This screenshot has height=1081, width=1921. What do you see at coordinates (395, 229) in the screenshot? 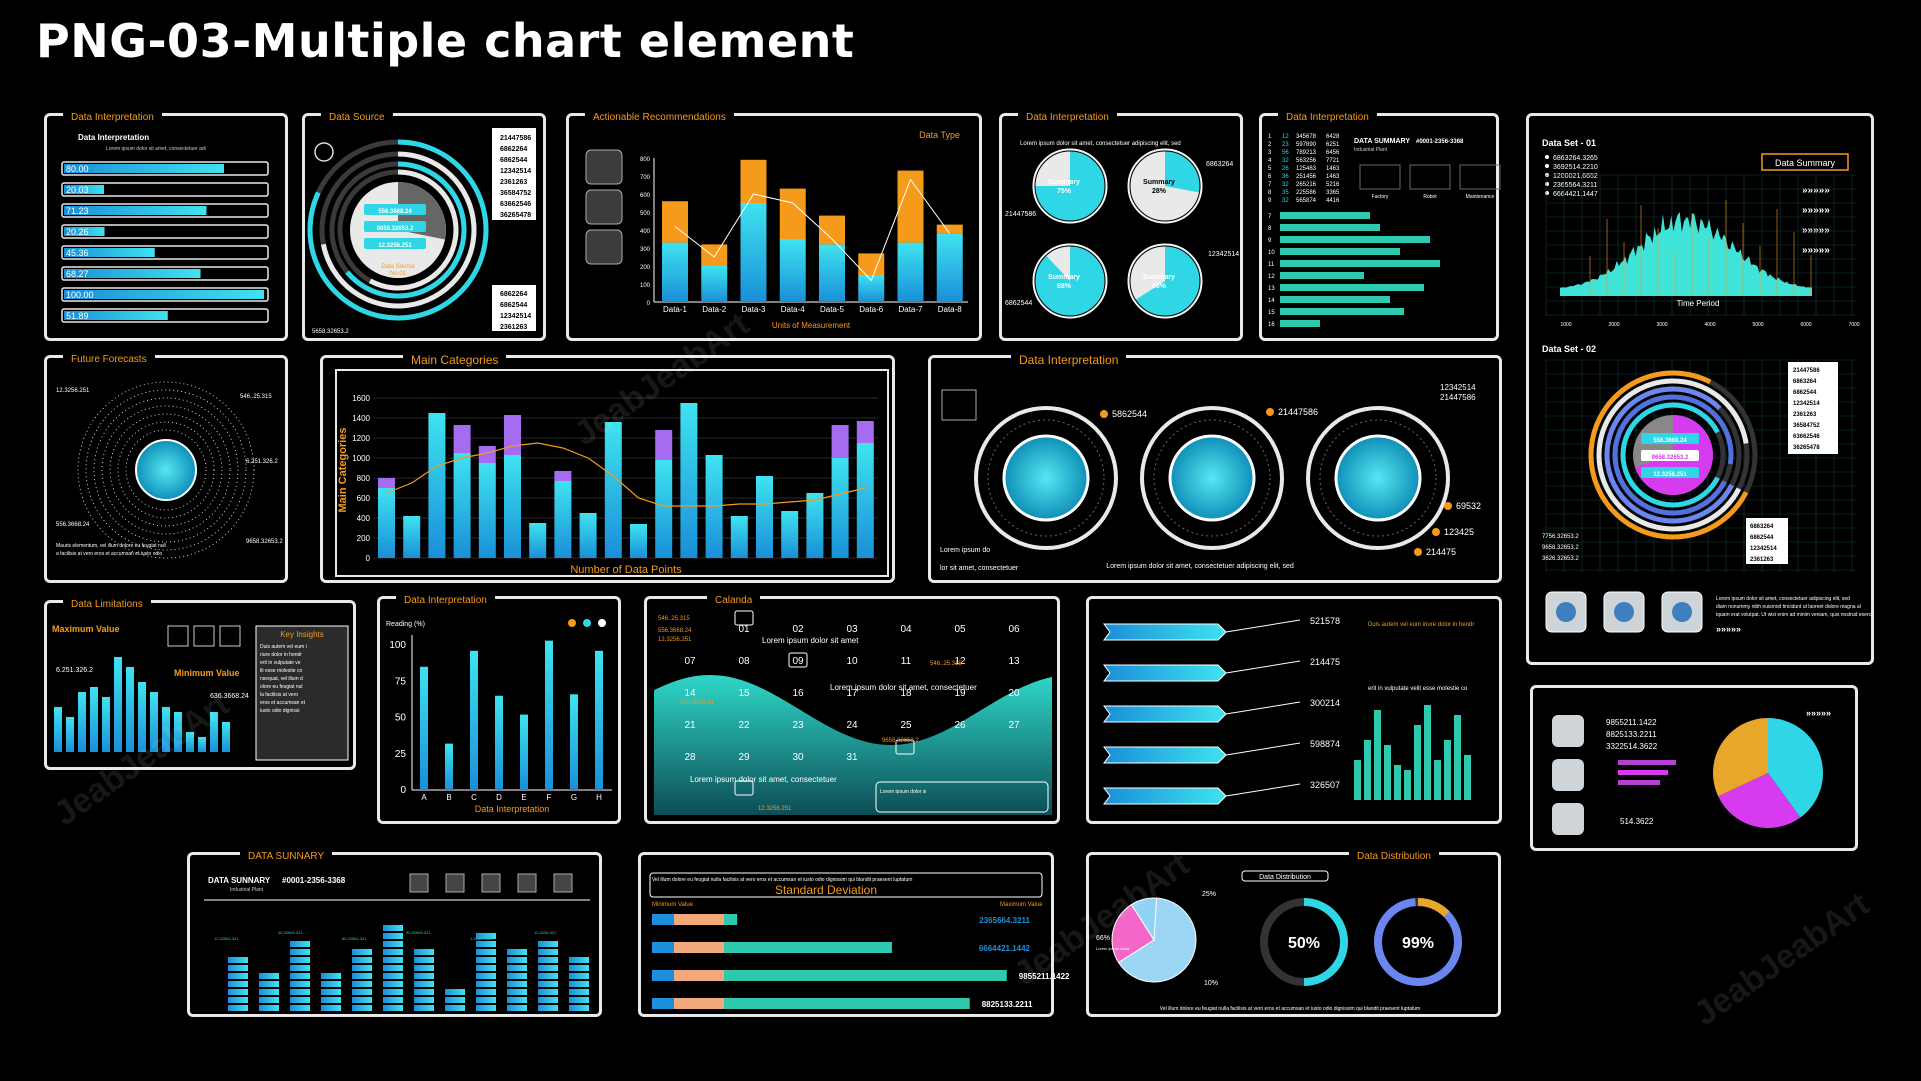
I see `center-value: 9658.32653.2` at bounding box center [395, 229].